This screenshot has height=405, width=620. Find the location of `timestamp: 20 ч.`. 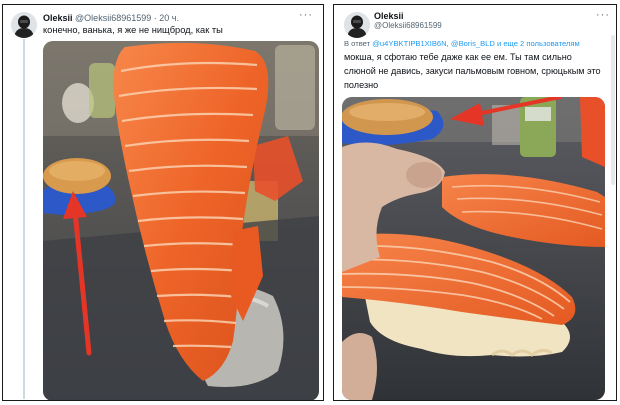

timestamp: 20 ч. is located at coordinates (169, 18).